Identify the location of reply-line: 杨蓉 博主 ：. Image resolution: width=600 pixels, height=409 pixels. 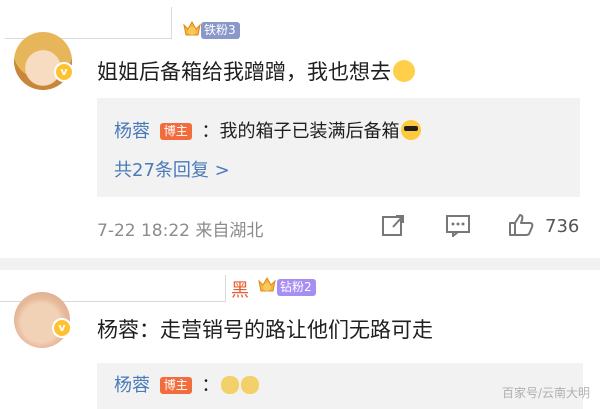
(187, 384).